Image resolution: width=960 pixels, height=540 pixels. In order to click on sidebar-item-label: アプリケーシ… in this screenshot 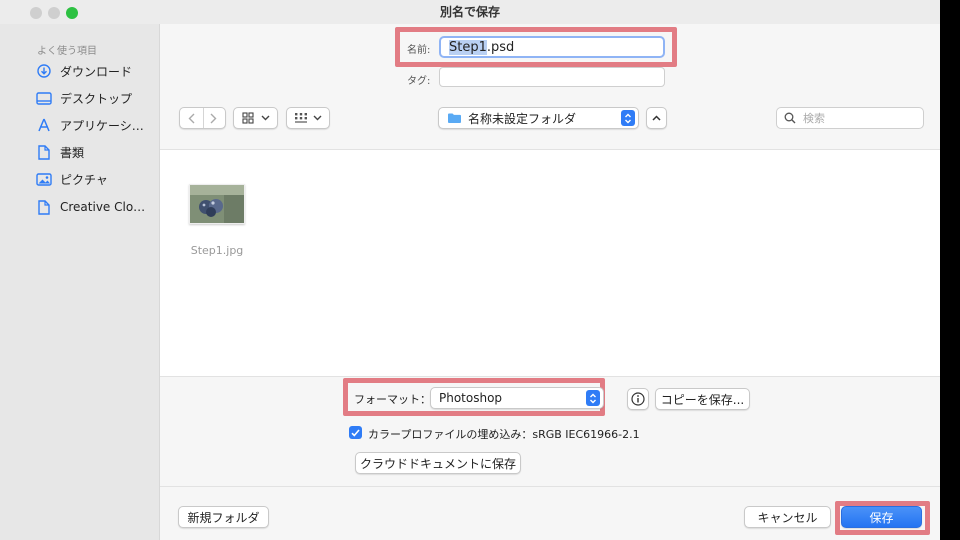, I will do `click(102, 125)`.